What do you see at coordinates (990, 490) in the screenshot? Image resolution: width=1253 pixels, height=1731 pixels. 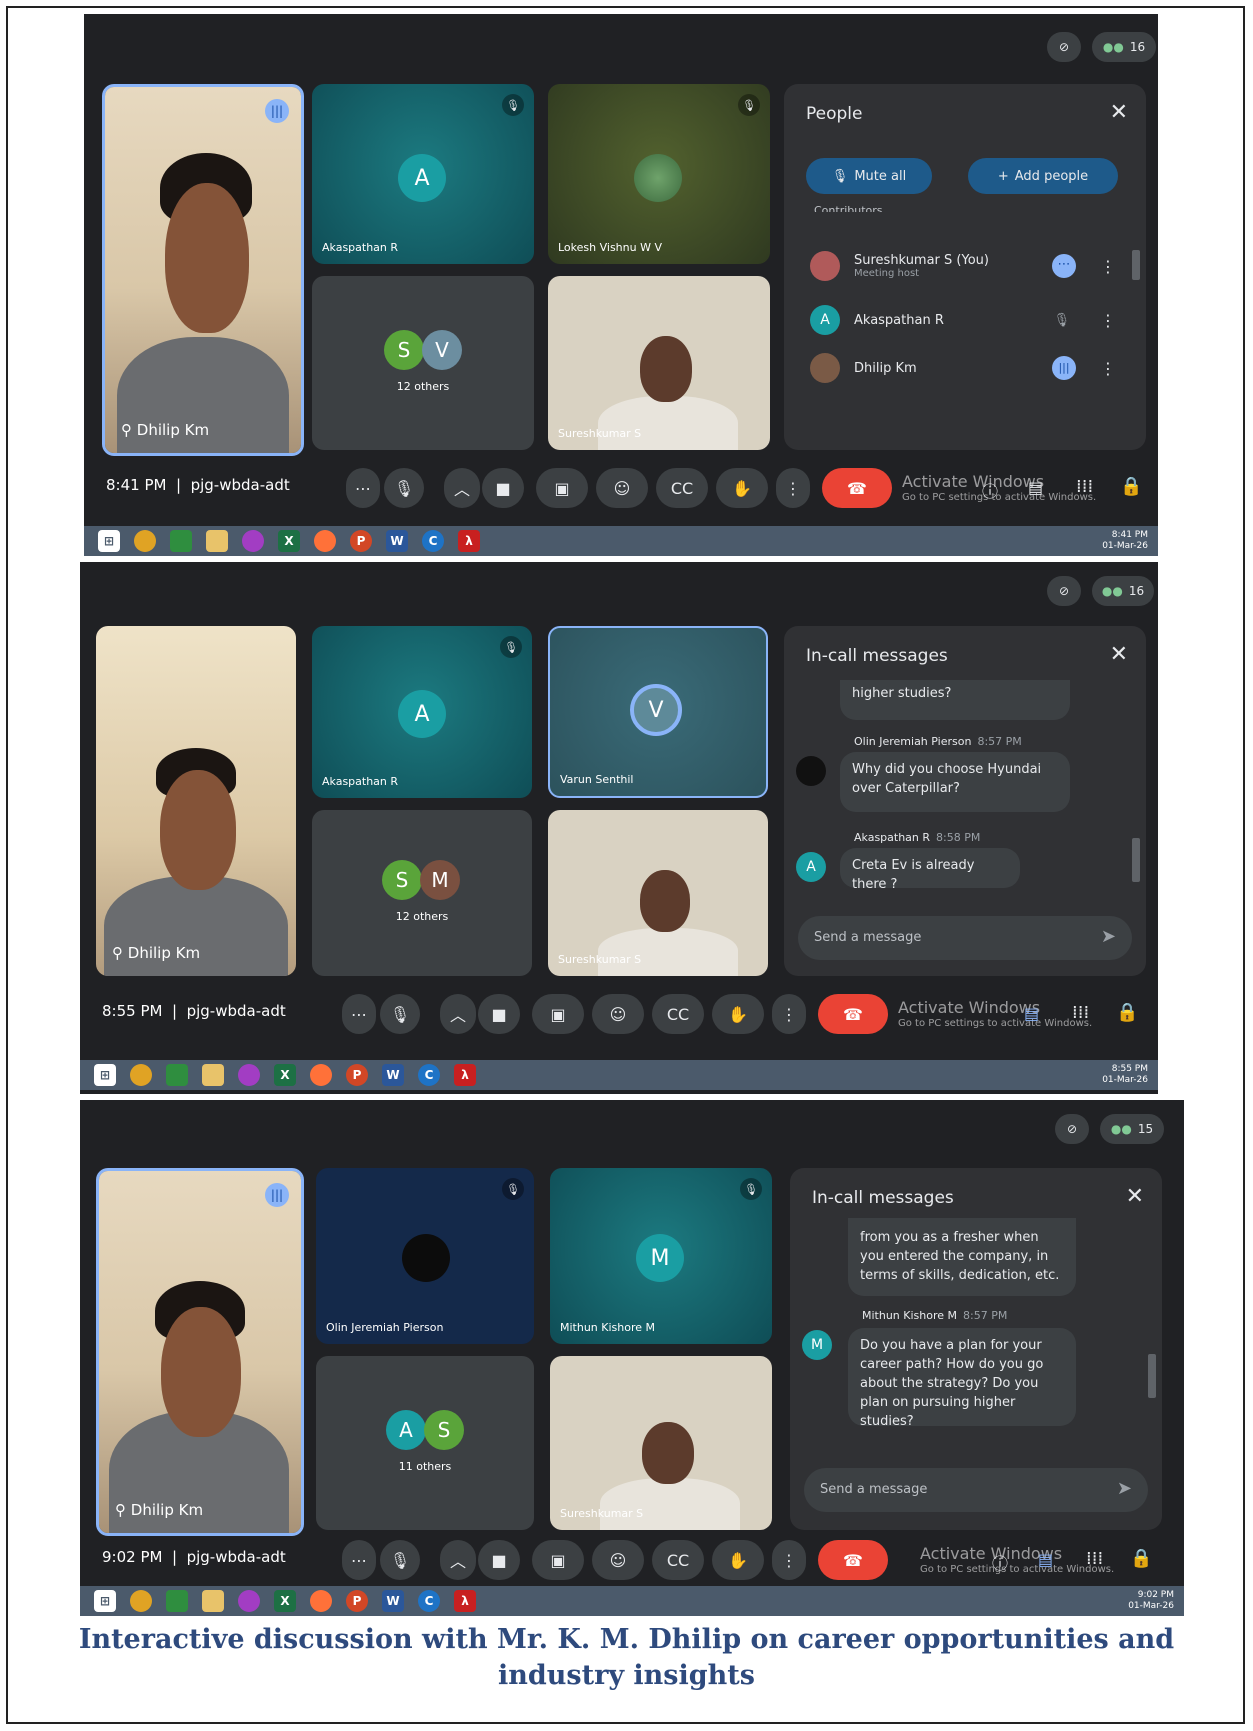 I see `info-icon: ⓘ` at bounding box center [990, 490].